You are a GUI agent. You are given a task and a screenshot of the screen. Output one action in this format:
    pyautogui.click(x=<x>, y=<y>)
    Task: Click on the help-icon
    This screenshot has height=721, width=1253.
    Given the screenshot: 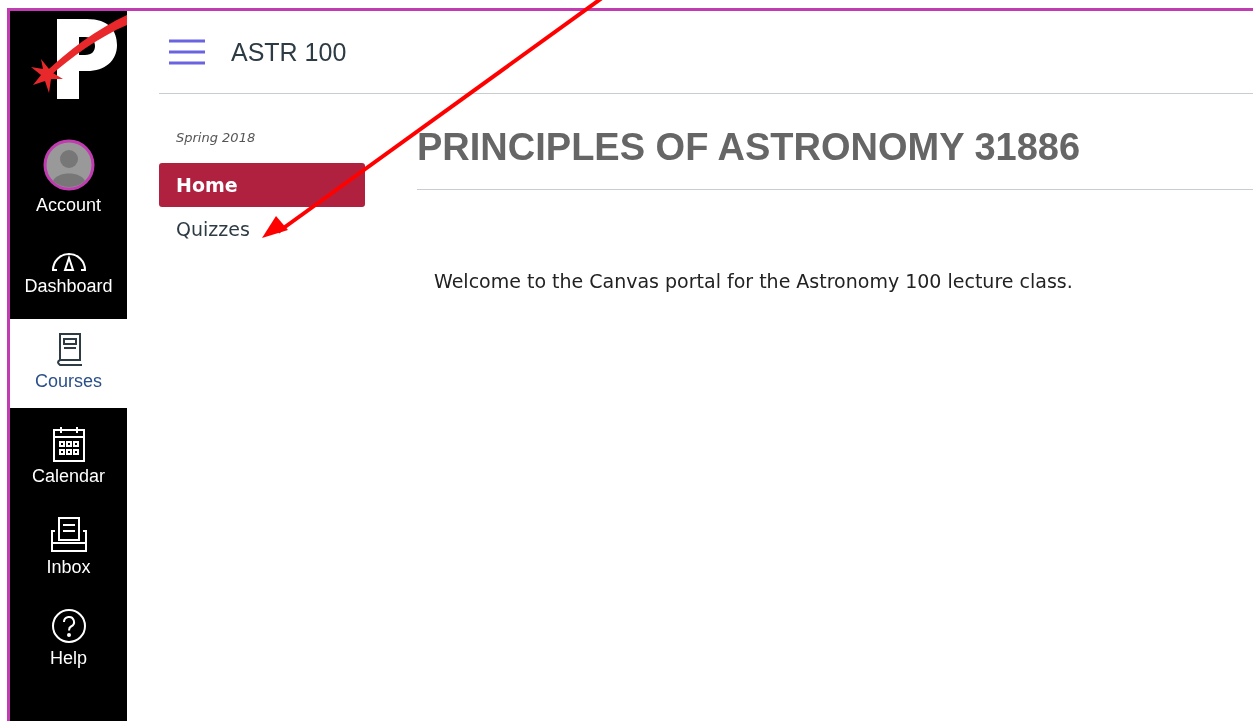 What is the action you would take?
    pyautogui.click(x=68, y=626)
    